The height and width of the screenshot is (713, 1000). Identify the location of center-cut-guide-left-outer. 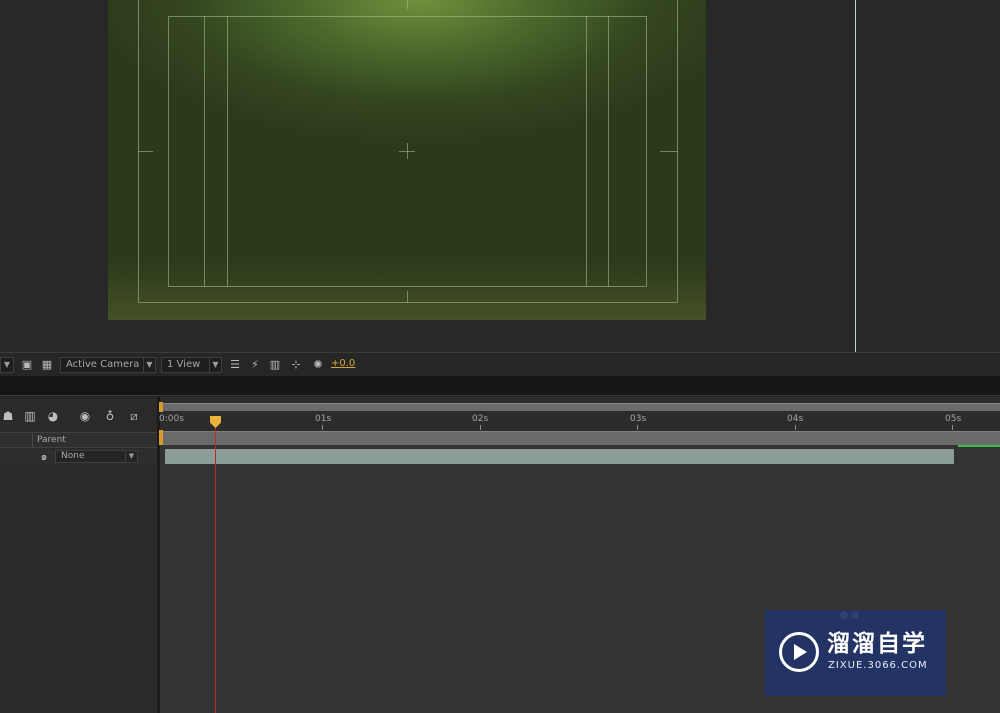
(204, 151).